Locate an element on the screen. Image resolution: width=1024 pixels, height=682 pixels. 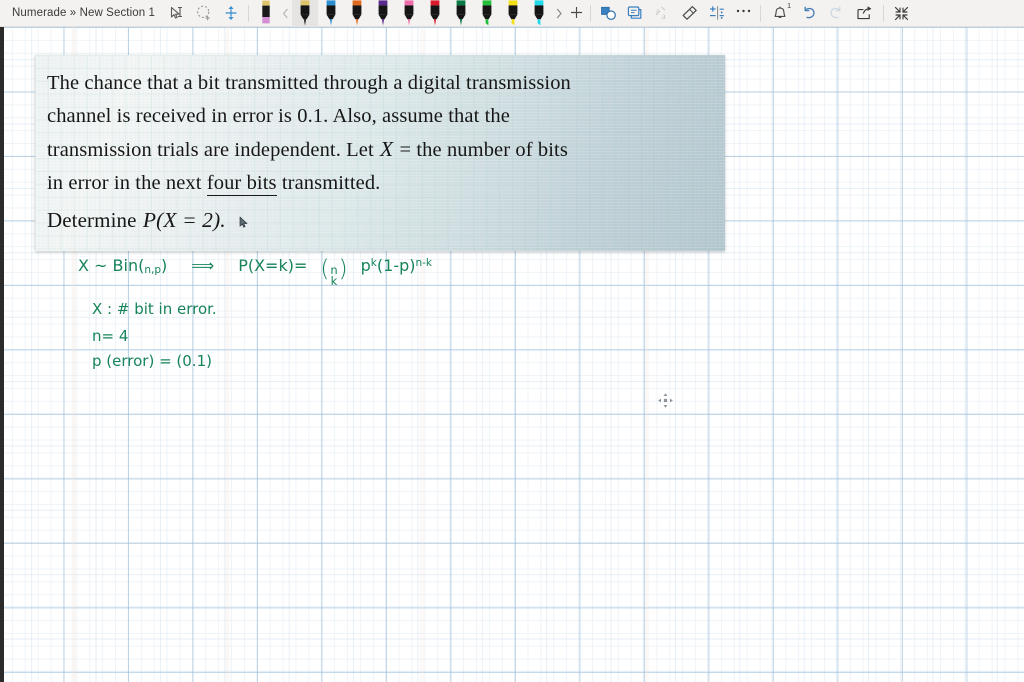
highlighter-green-icon is located at coordinates (487, 12).